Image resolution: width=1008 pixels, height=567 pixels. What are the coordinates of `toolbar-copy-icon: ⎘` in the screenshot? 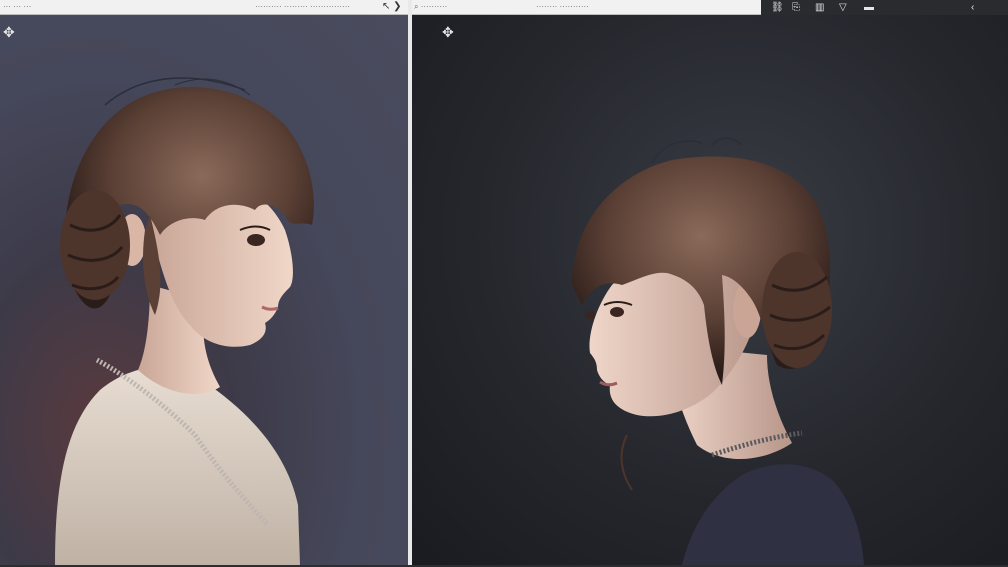 It's located at (796, 7).